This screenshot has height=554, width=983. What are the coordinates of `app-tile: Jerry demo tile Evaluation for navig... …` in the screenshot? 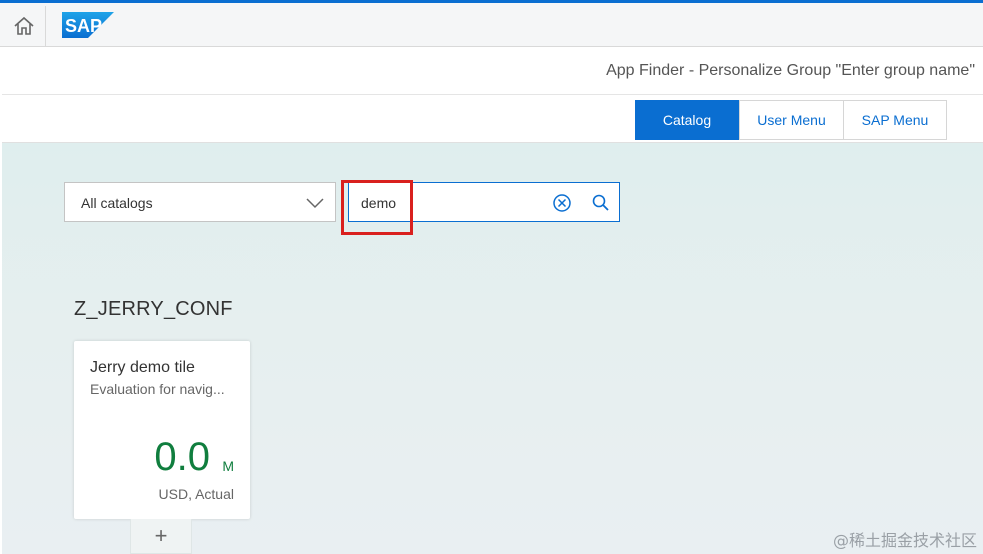 It's located at (162, 430).